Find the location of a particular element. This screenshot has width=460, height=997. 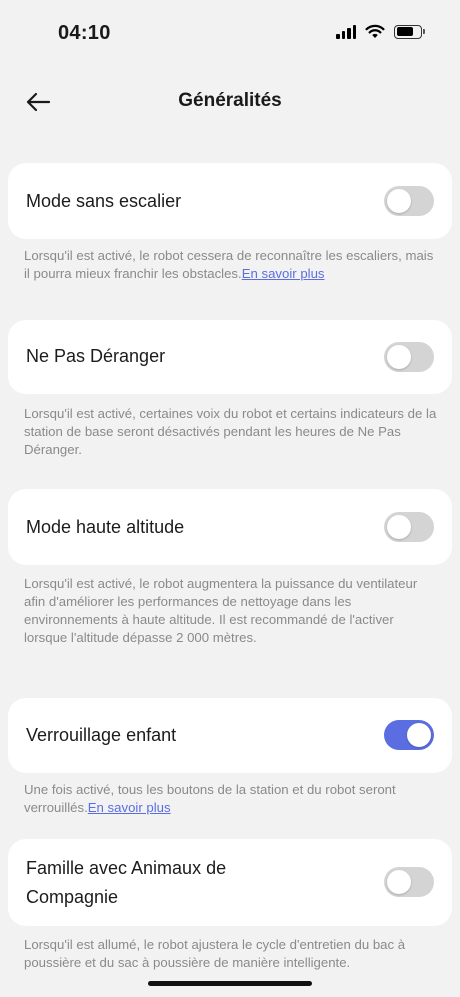

status-icons is located at coordinates (380, 31).